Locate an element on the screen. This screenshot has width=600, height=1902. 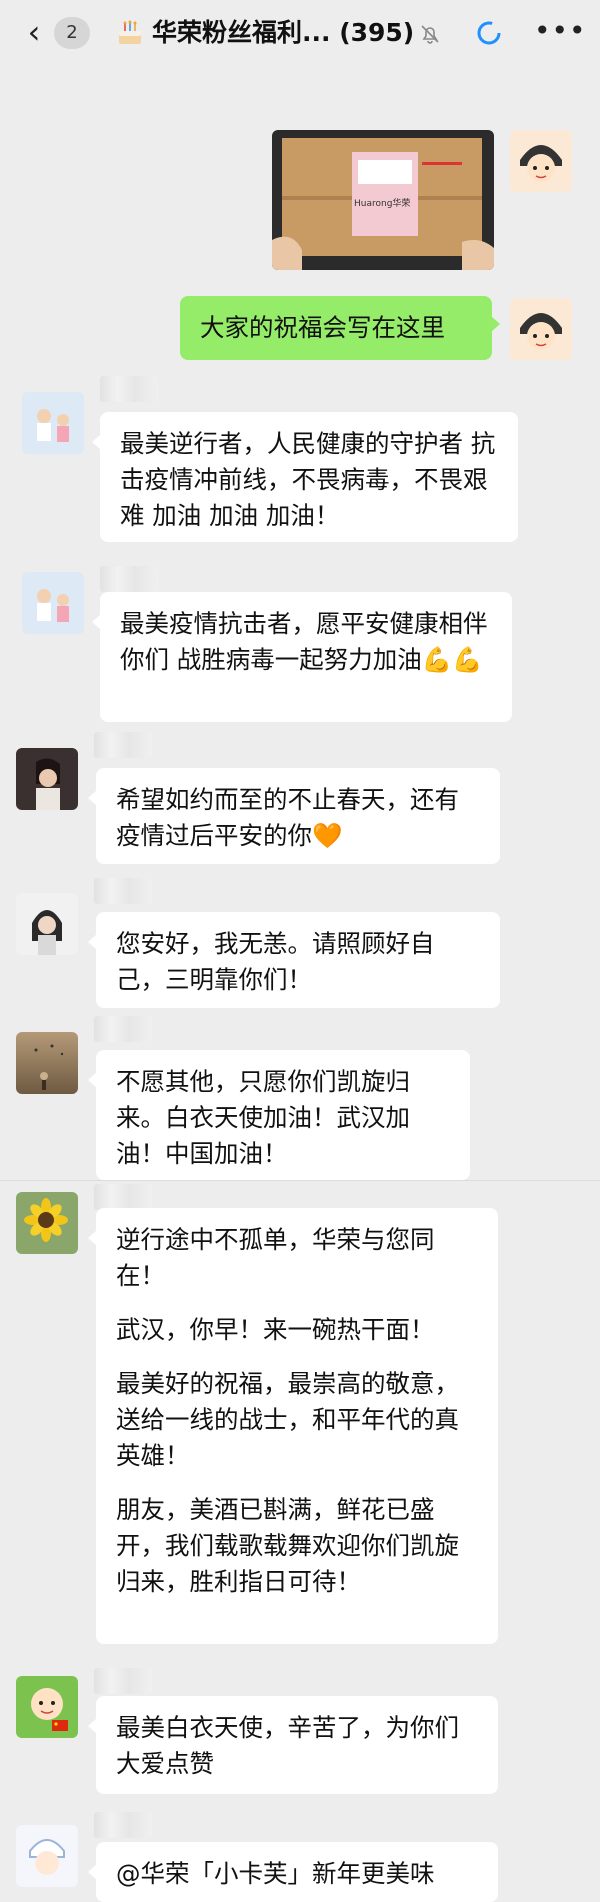
message-text: 您安好，我无恙。请照顾好自己，三明靠你们！ is located at coordinates (275, 961).